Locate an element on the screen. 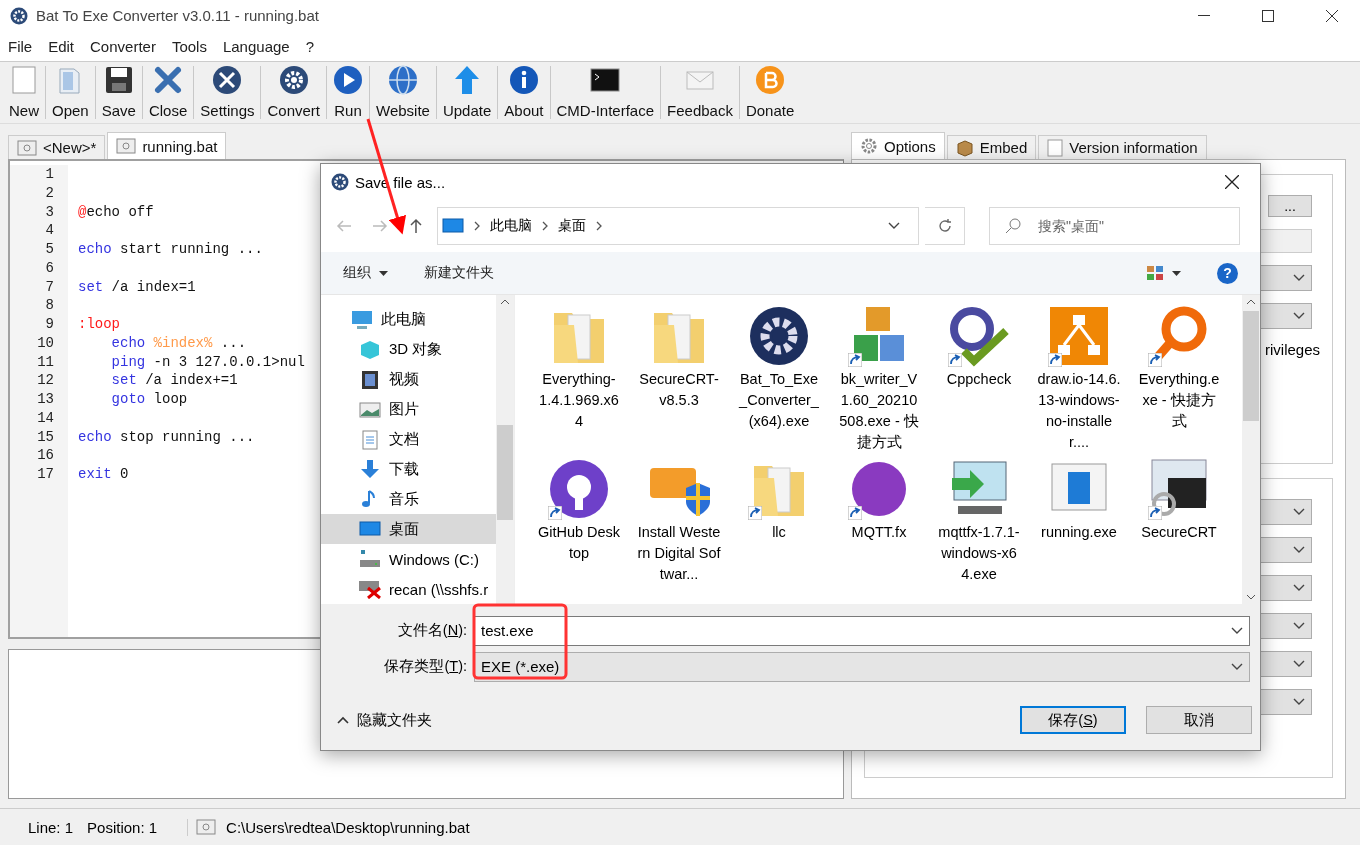 The width and height of the screenshot is (1360, 845). toolbar-button: Feedback is located at coordinates (700, 92).